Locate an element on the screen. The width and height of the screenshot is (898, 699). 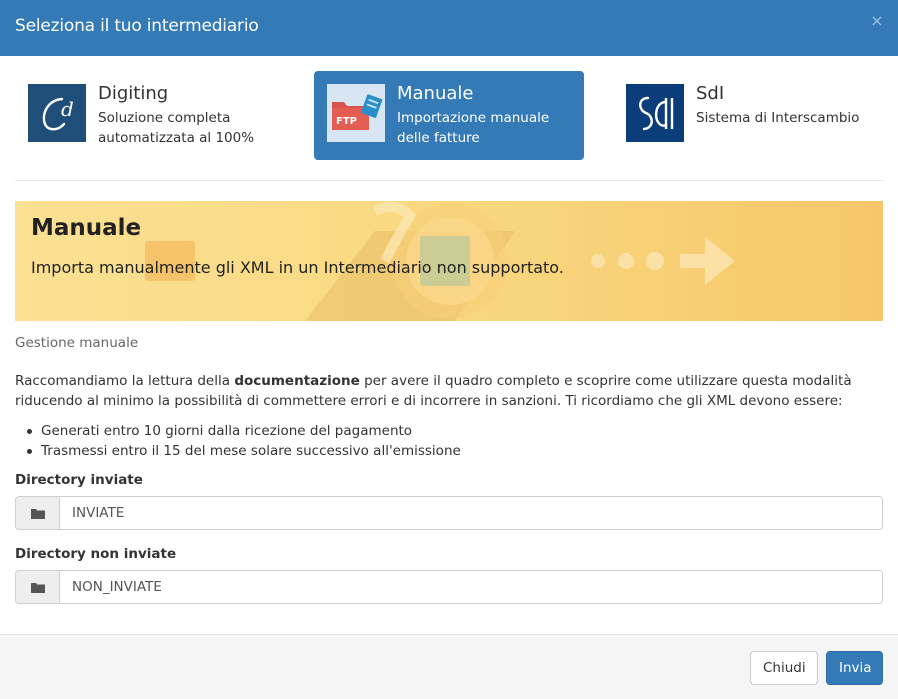
description-line: Importazione manuale is located at coordinates (473, 118).